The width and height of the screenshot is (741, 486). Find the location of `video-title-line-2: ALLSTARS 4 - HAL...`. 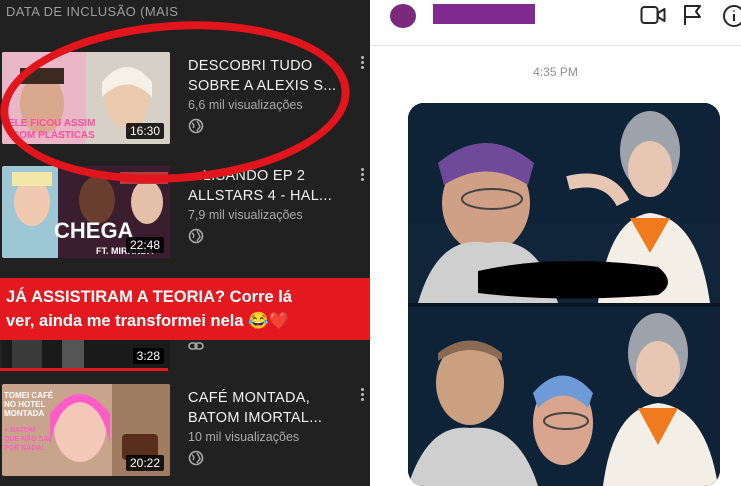

video-title-line-2: ALLSTARS 4 - HAL... is located at coordinates (260, 196).